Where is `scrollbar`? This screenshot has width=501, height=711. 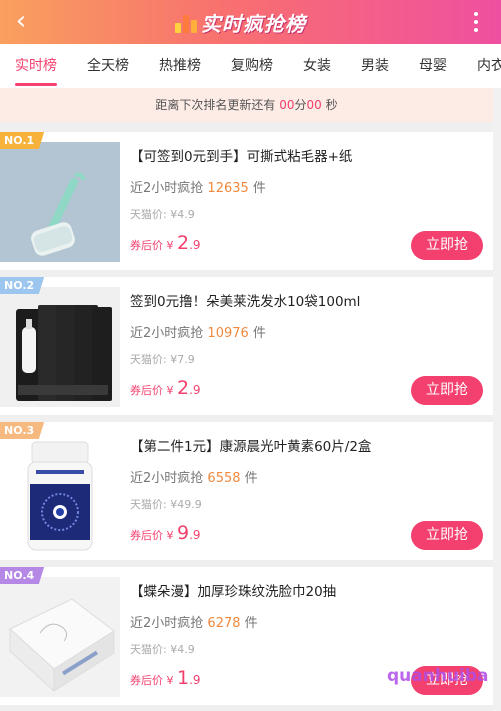 scrollbar is located at coordinates (497, 399).